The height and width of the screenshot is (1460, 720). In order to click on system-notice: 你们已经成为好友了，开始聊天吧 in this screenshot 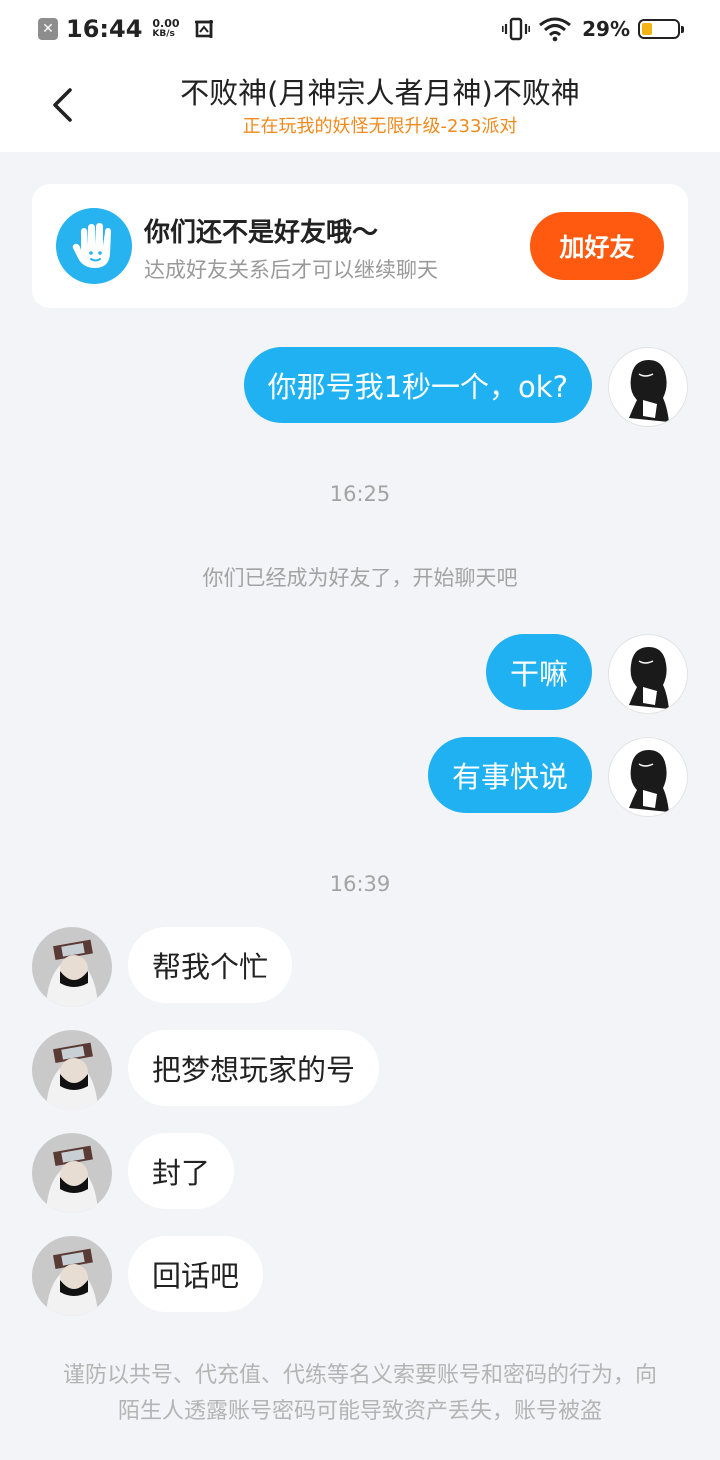, I will do `click(360, 578)`.